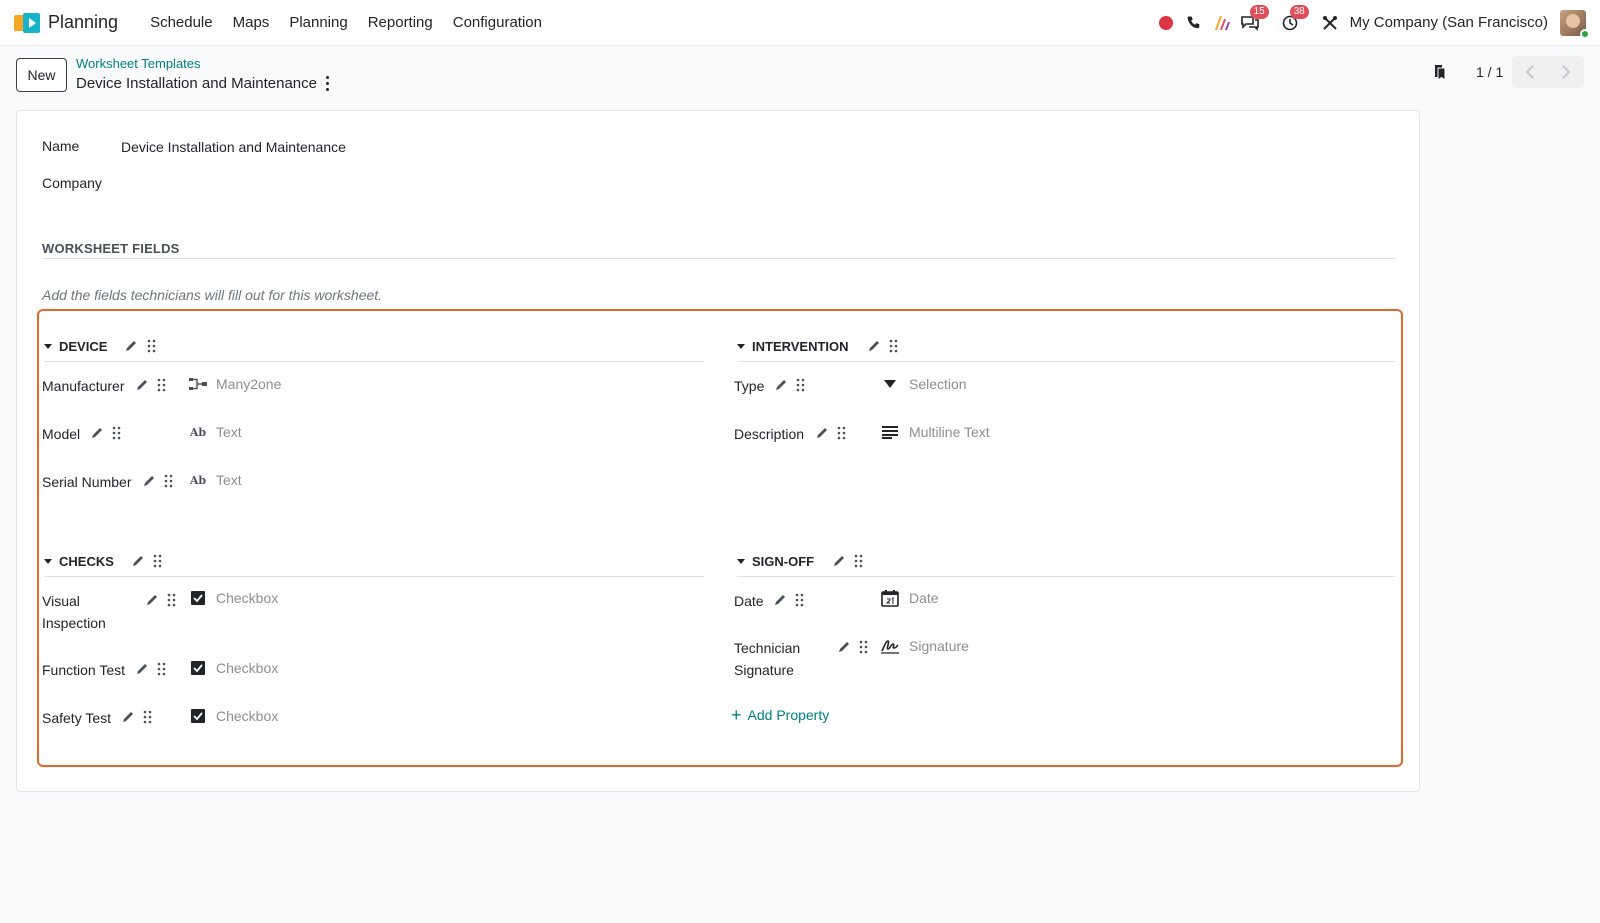 The image size is (1600, 923). What do you see at coordinates (949, 432) in the screenshot?
I see `prop-type-multiline-text: Multiline Text` at bounding box center [949, 432].